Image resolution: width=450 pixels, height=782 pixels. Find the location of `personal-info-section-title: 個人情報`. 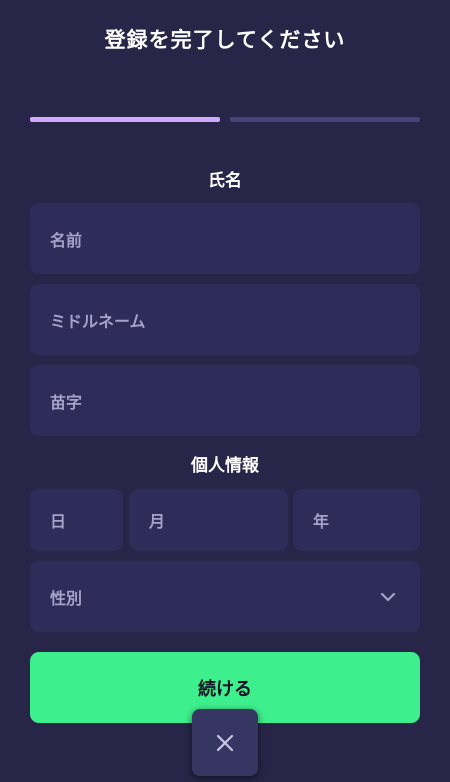

personal-info-section-title: 個人情報 is located at coordinates (225, 466).